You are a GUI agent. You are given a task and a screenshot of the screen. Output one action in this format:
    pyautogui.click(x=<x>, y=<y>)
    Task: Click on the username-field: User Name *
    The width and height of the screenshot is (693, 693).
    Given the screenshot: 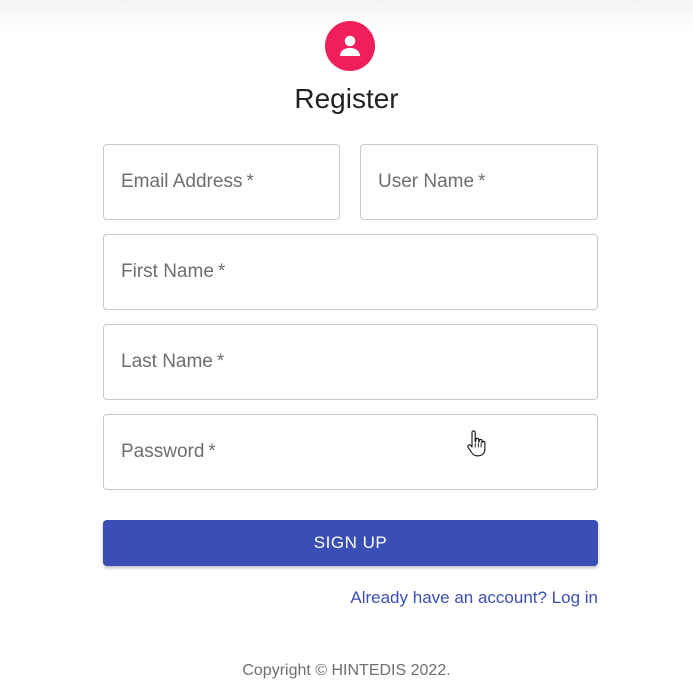 What is the action you would take?
    pyautogui.click(x=479, y=182)
    